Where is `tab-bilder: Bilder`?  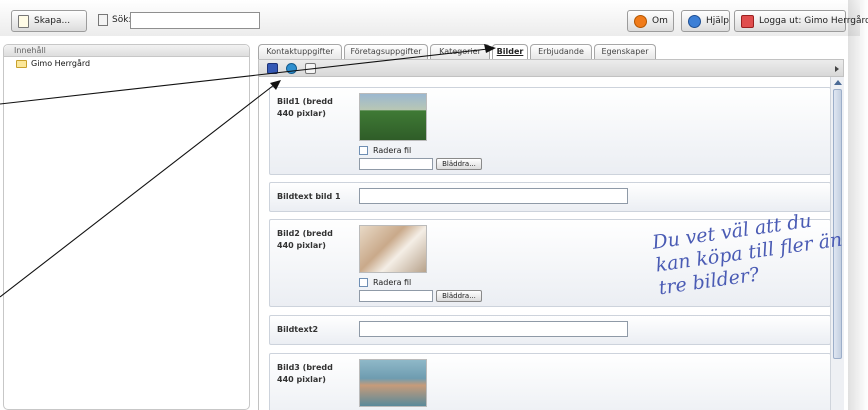
tab-bilder: Bilder is located at coordinates (510, 51).